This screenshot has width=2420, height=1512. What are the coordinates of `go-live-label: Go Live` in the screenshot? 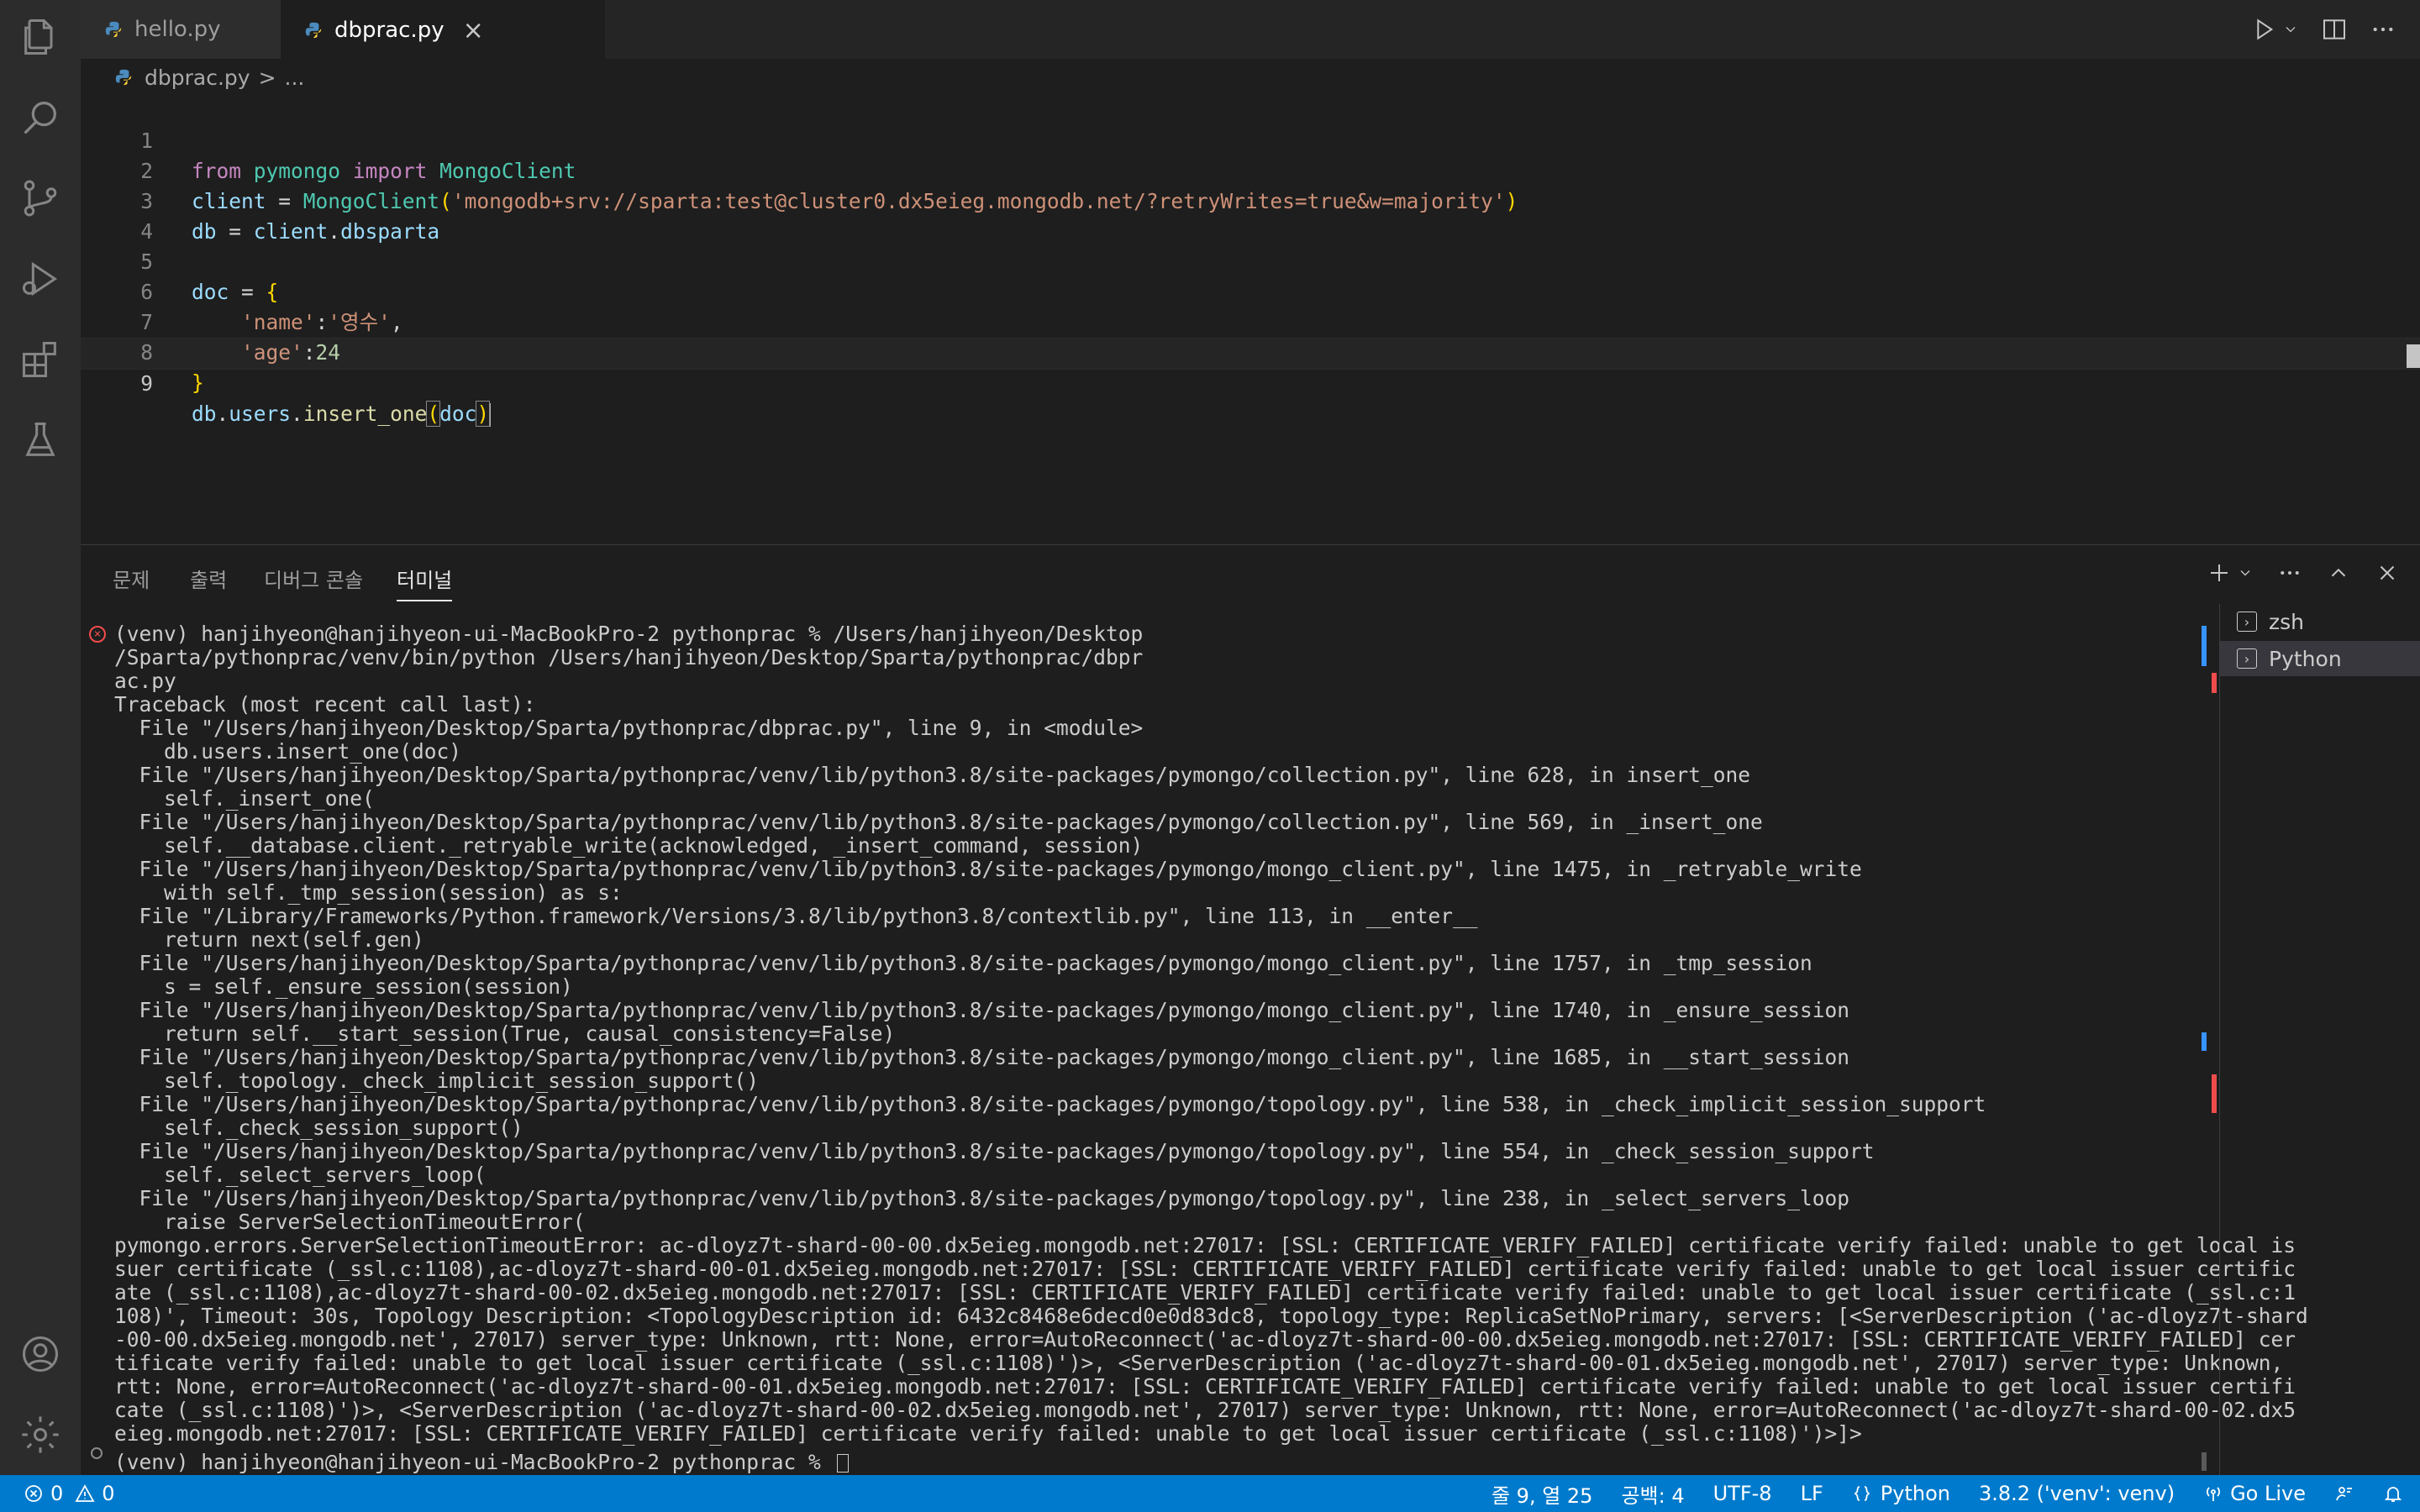 It's located at (2268, 1493).